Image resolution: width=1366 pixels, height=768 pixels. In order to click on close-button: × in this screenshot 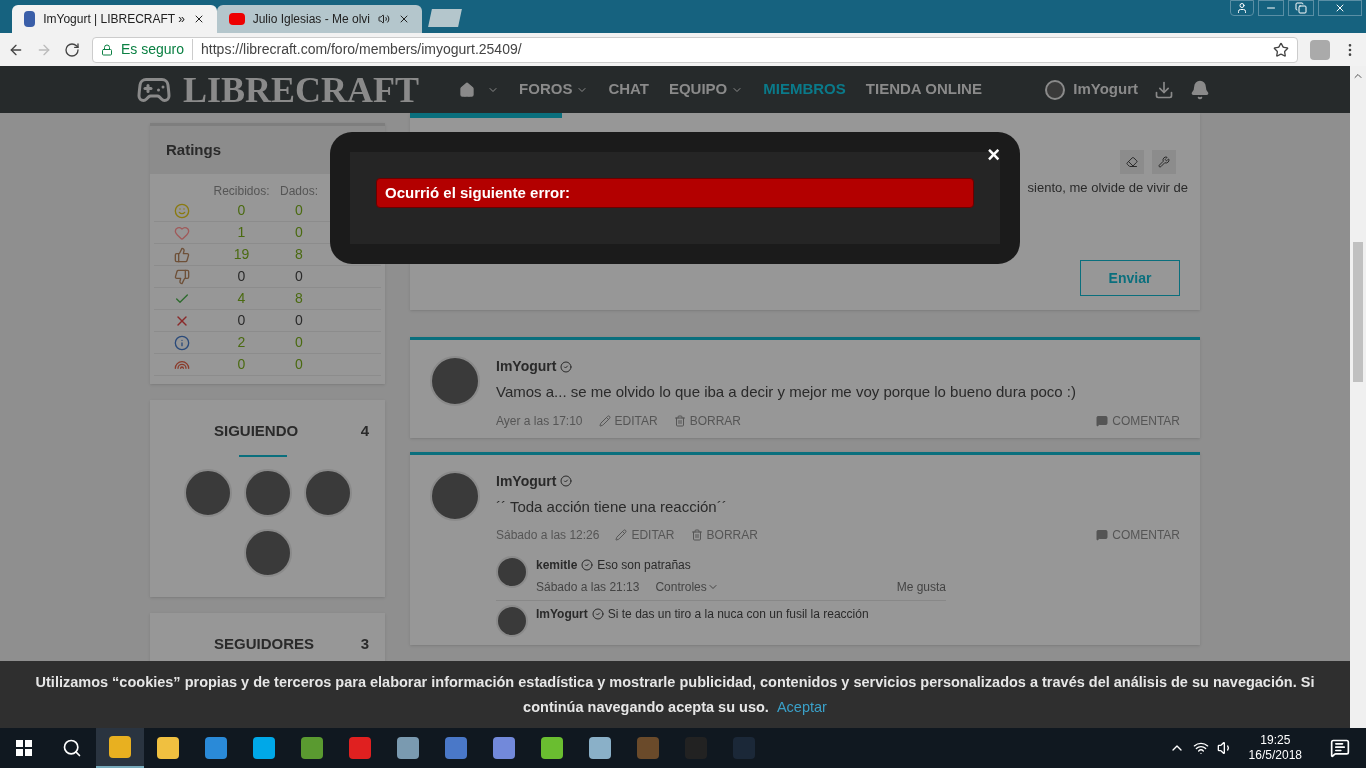, I will do `click(993, 155)`.